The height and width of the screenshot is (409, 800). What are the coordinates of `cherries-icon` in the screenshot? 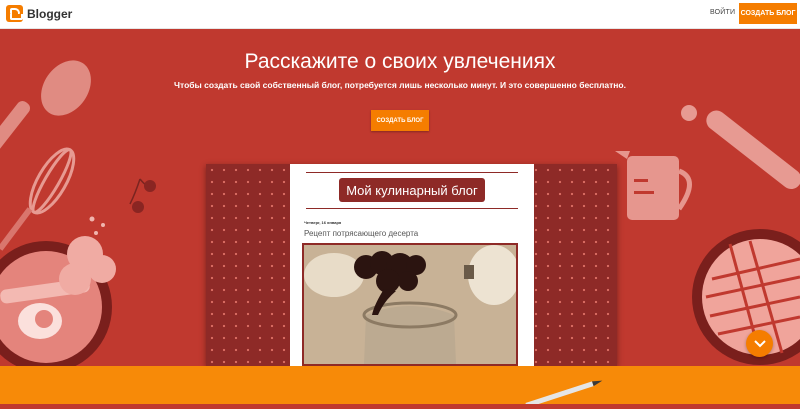 It's located at (142, 195).